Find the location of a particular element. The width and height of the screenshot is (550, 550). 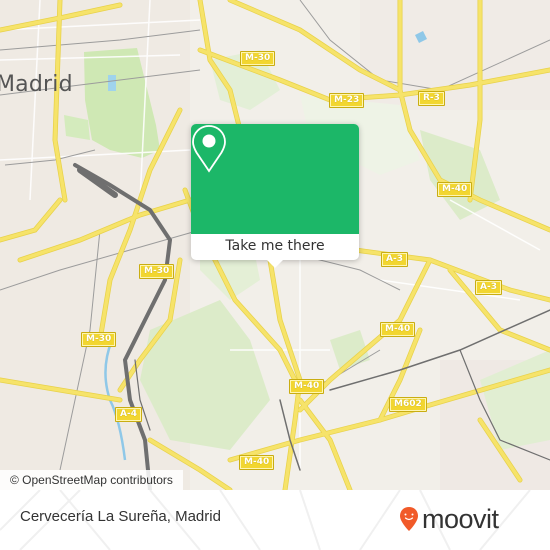

road-shield-m23: M-23 is located at coordinates (347, 100).